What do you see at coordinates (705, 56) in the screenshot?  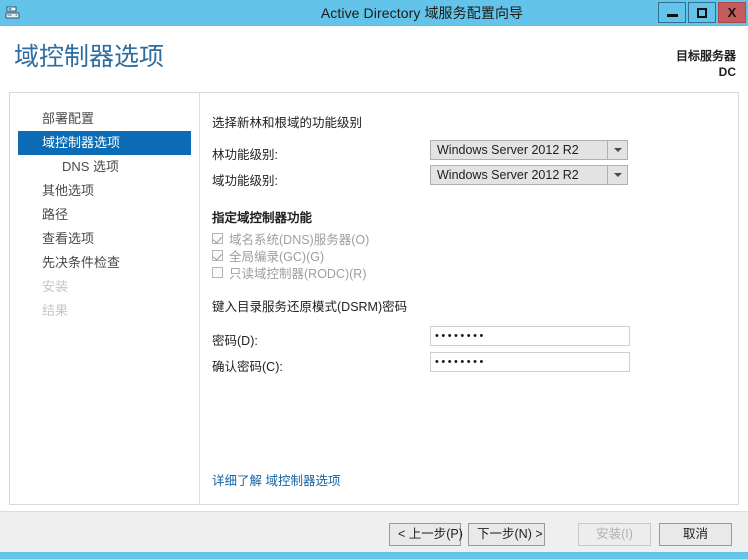 I see `target-server-label: 目标服务器` at bounding box center [705, 56].